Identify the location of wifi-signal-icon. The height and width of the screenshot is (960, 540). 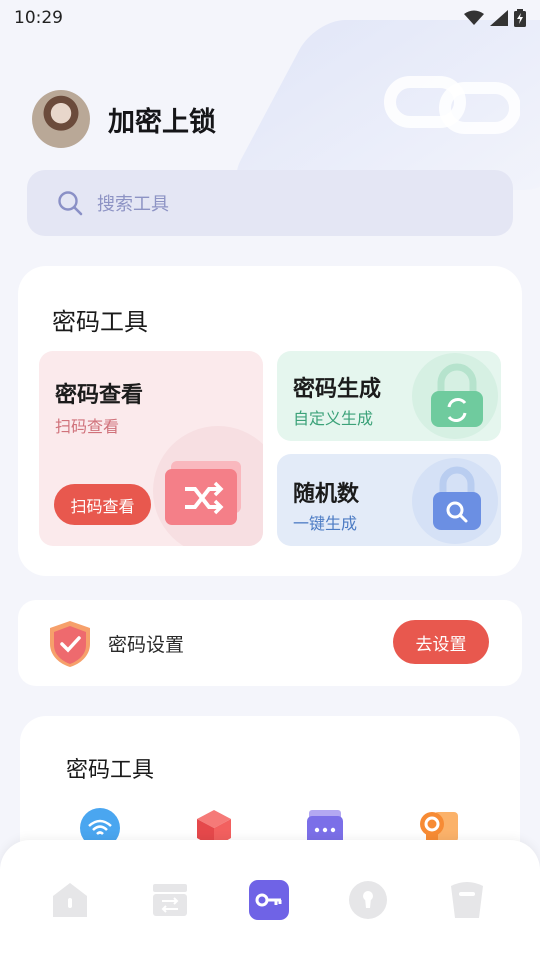
(474, 17).